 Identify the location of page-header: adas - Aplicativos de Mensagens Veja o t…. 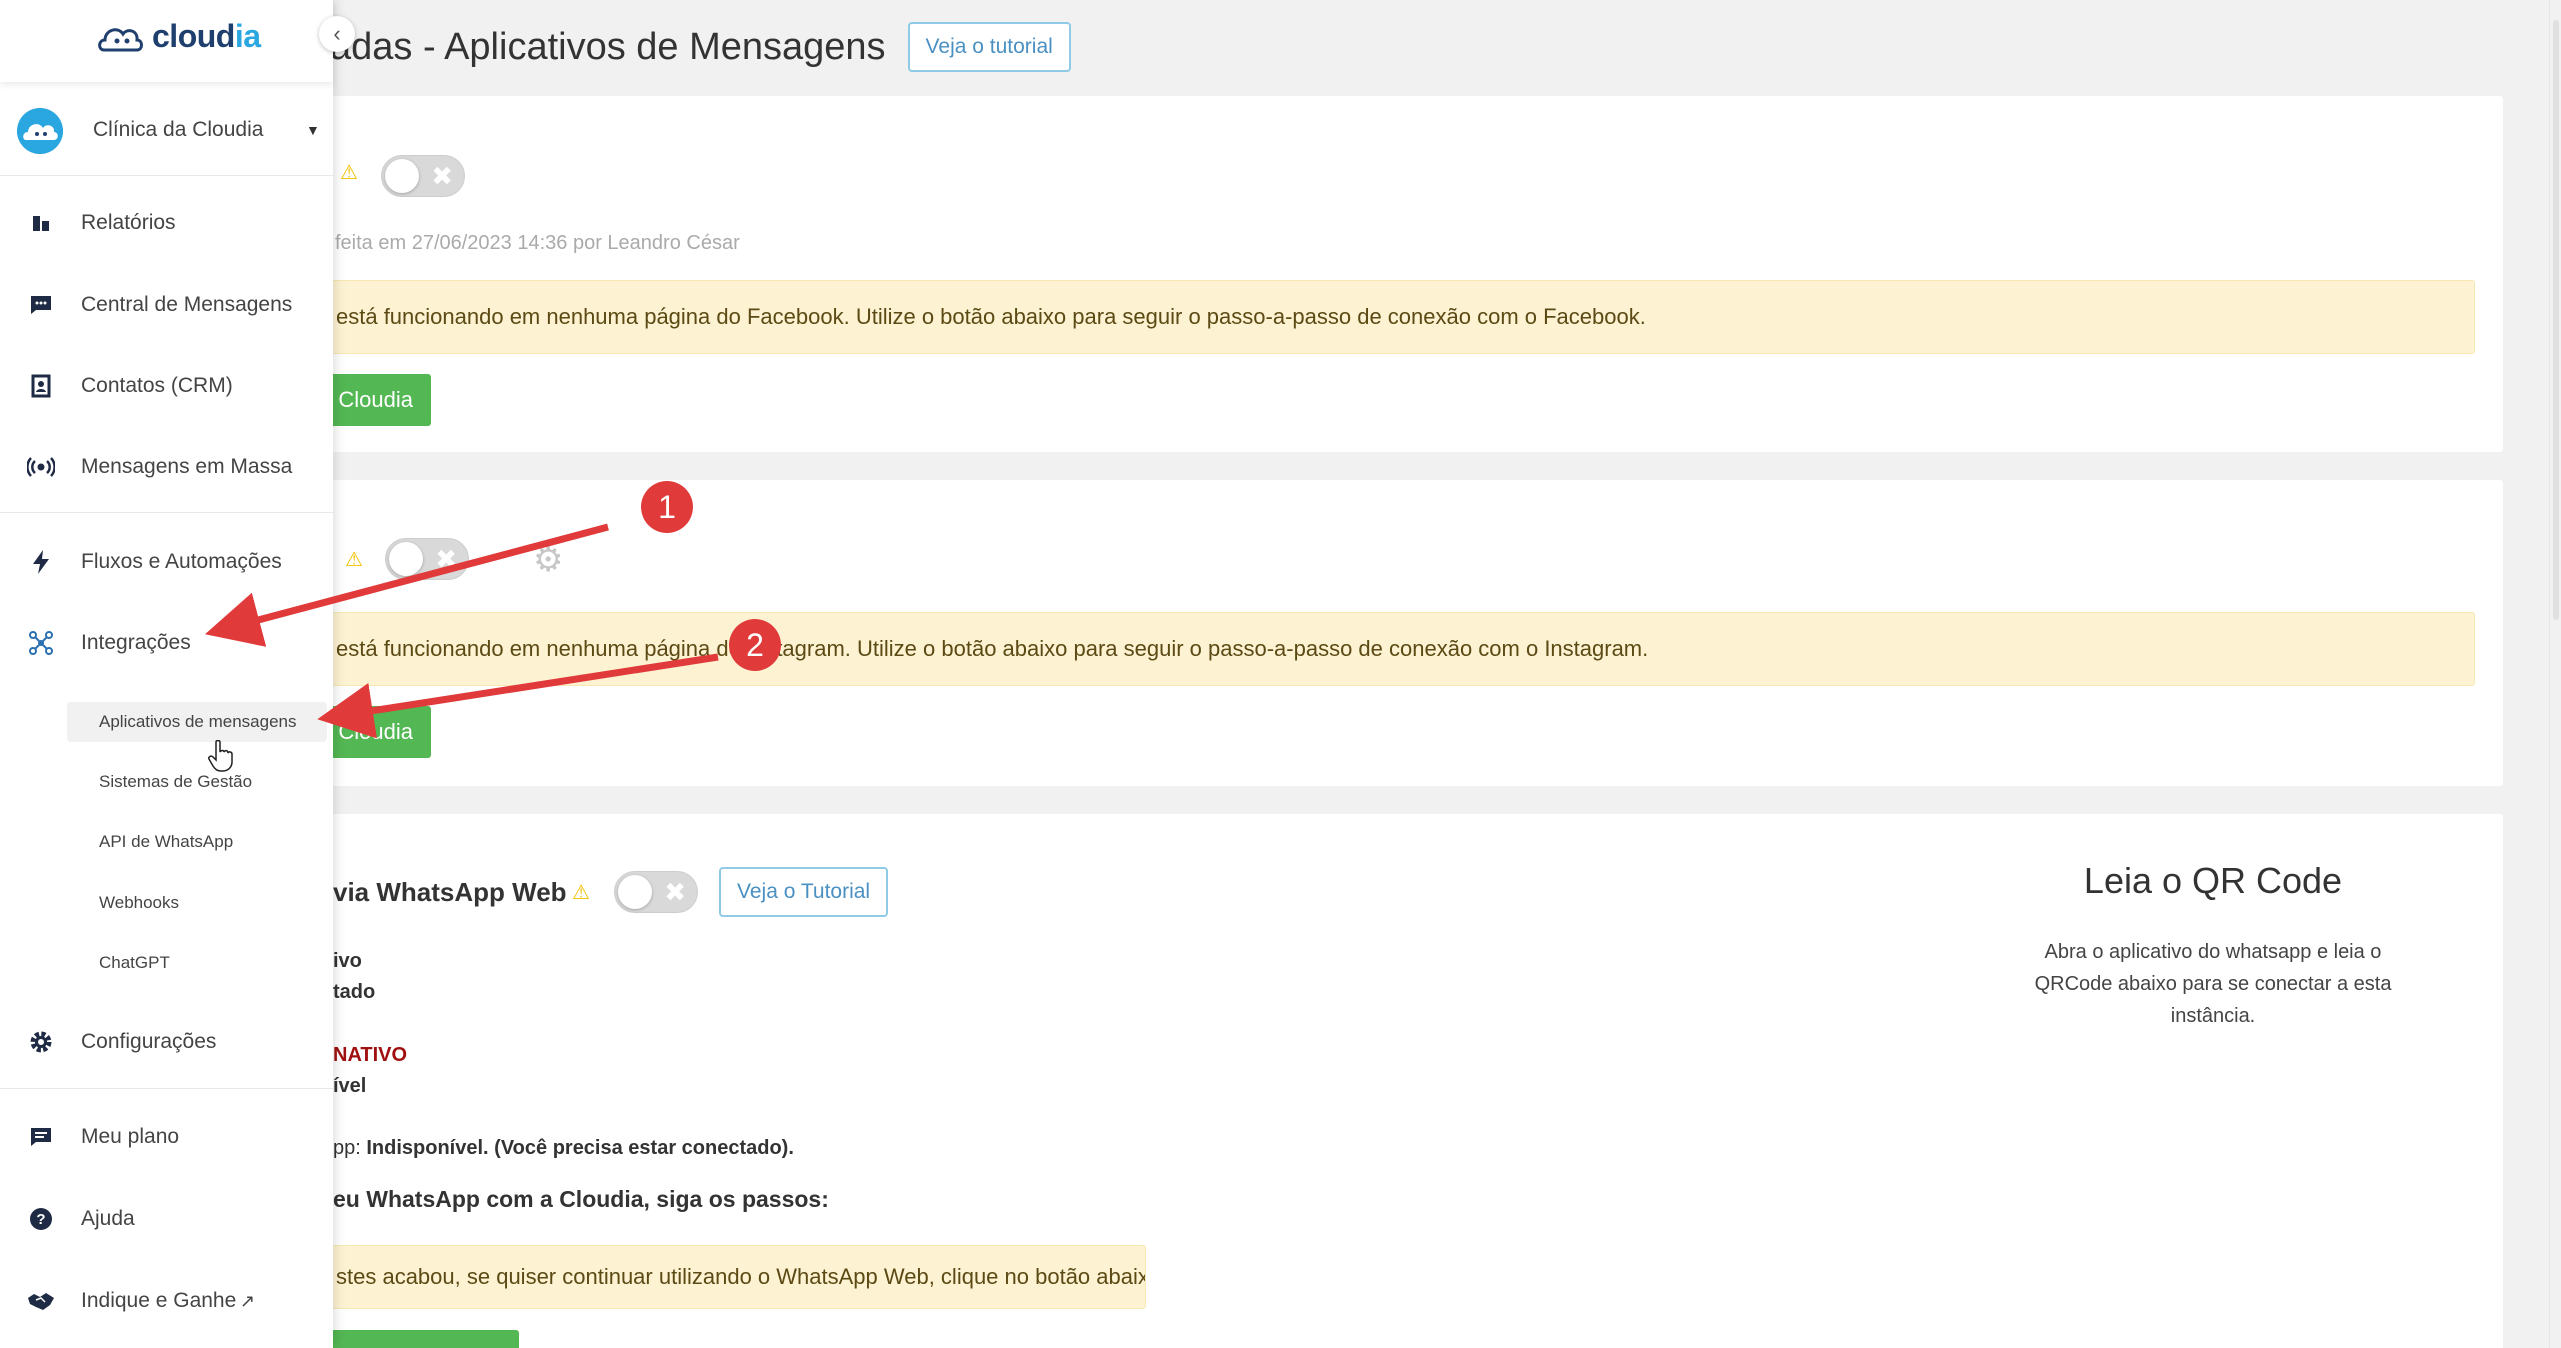
(700, 47).